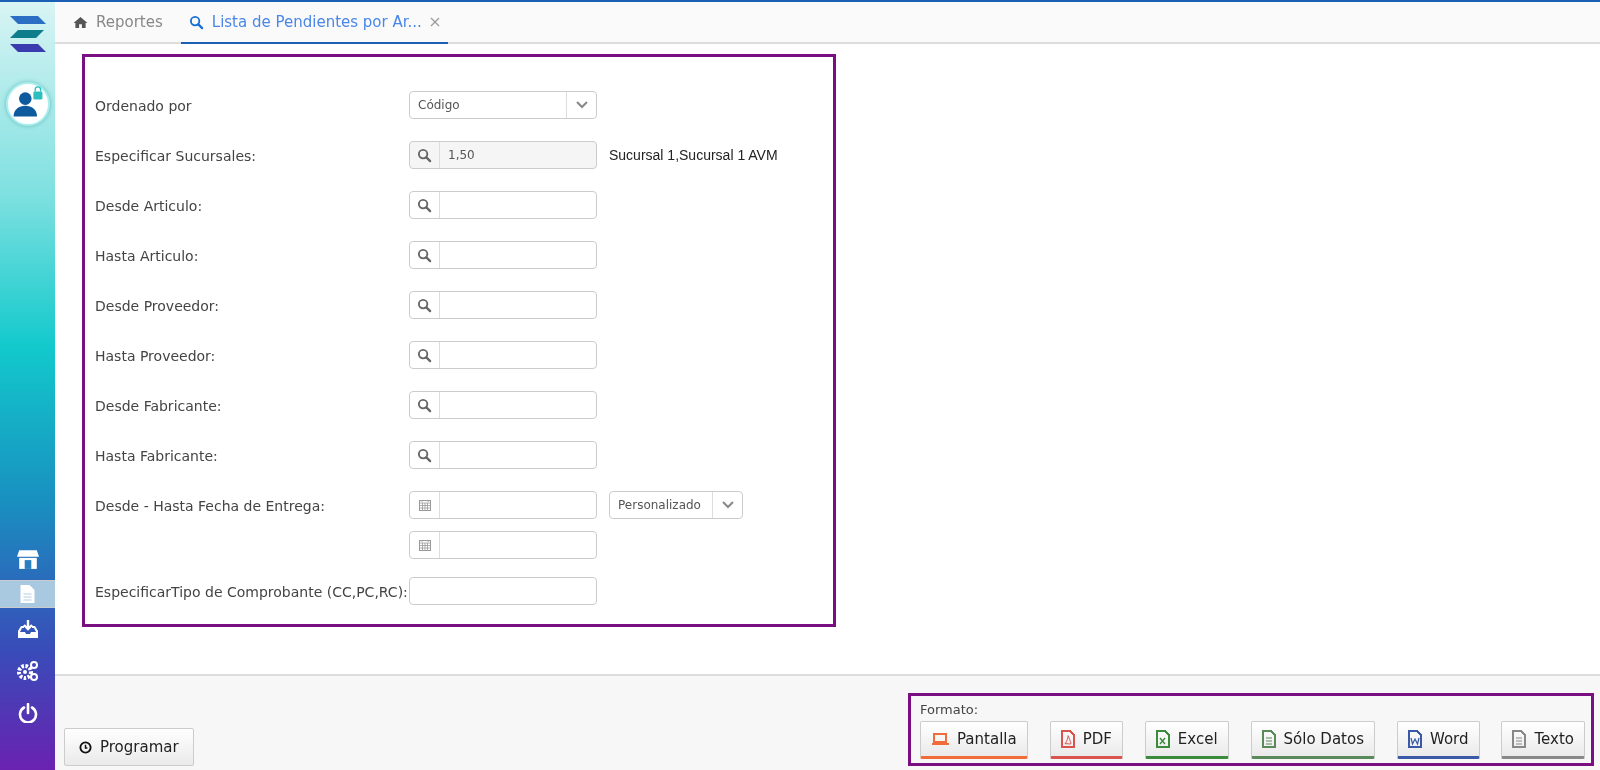 This screenshot has width=1600, height=770. I want to click on field-label: Desde - Hasta Fecha de Entrega:, so click(210, 505).